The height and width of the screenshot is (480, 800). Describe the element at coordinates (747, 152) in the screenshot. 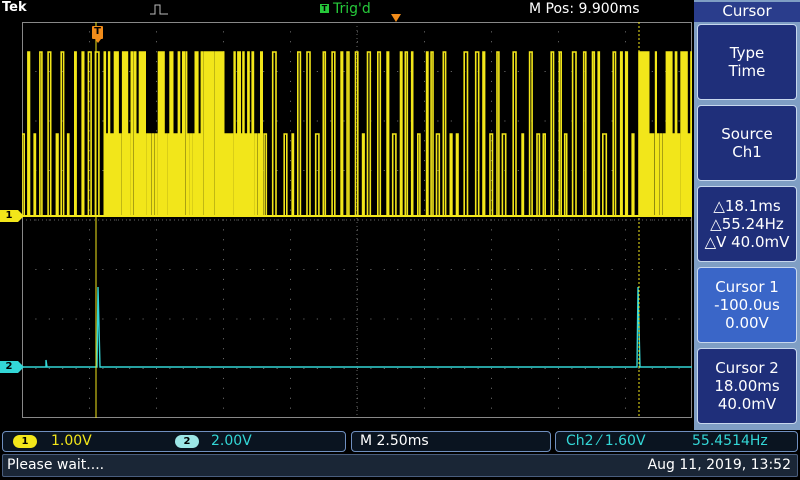

I see `cursor-source-value: Ch1` at that location.